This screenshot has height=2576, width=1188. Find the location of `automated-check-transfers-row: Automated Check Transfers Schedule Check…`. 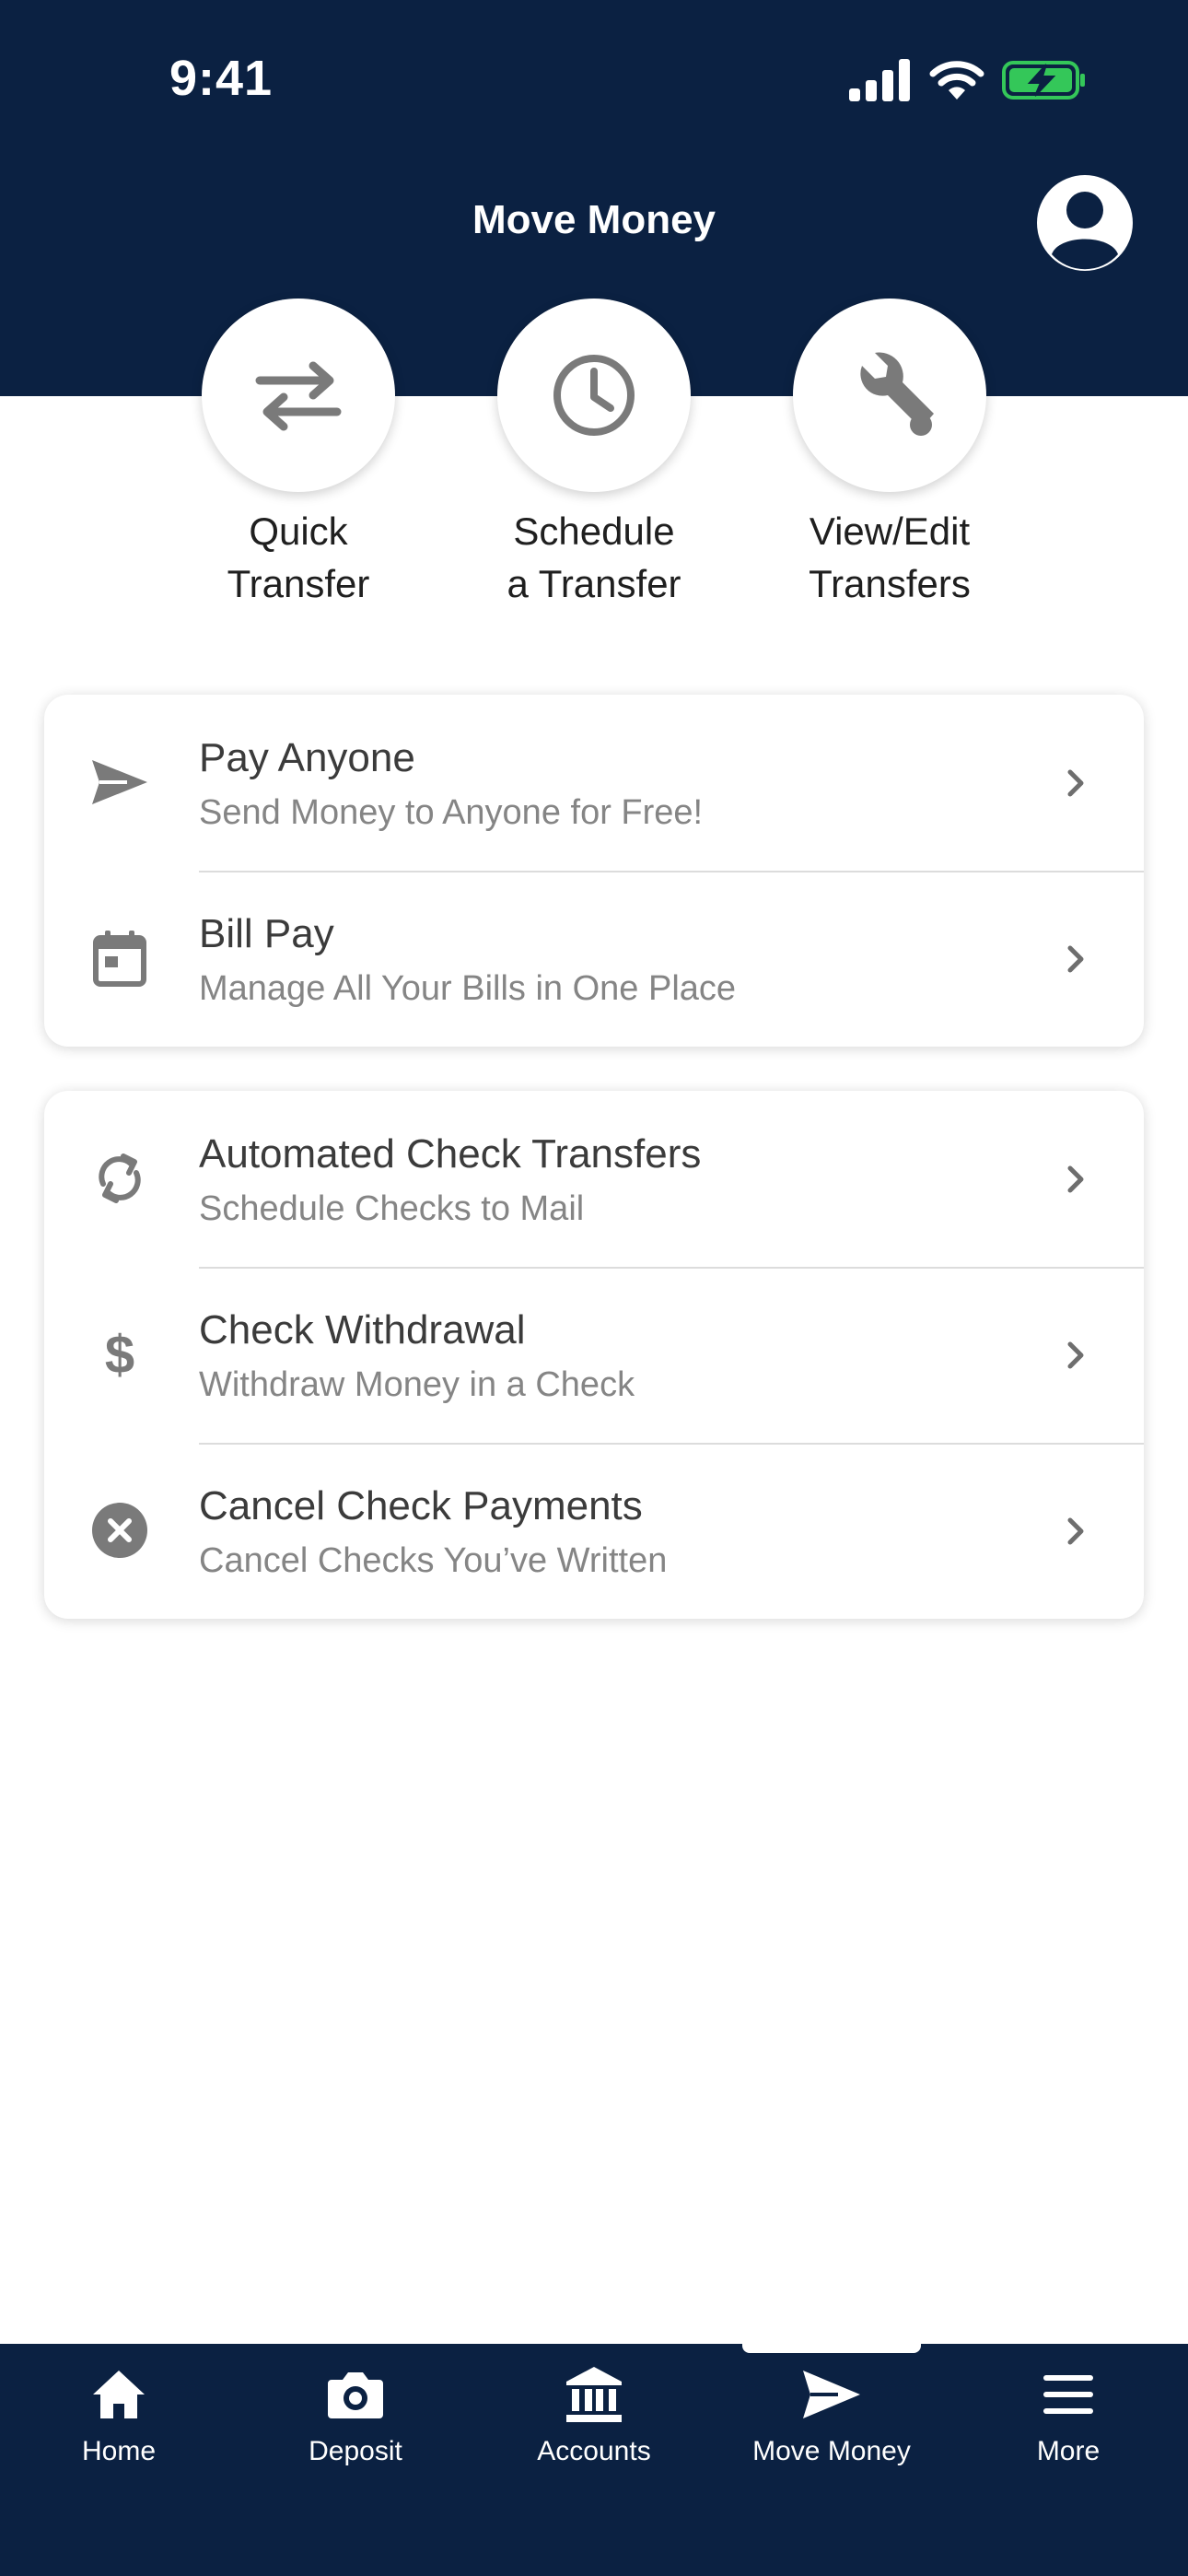

automated-check-transfers-row: Automated Check Transfers Schedule Check… is located at coordinates (594, 1179).